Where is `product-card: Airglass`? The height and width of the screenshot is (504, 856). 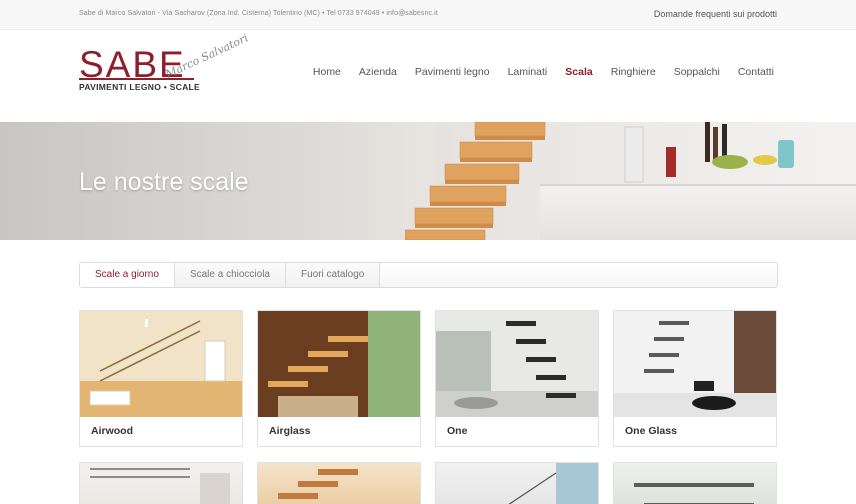 product-card: Airglass is located at coordinates (339, 378).